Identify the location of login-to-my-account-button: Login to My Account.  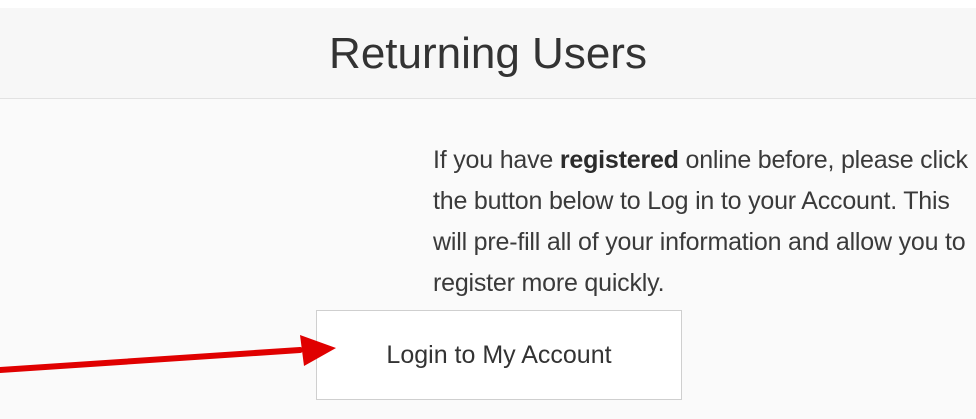
(499, 355).